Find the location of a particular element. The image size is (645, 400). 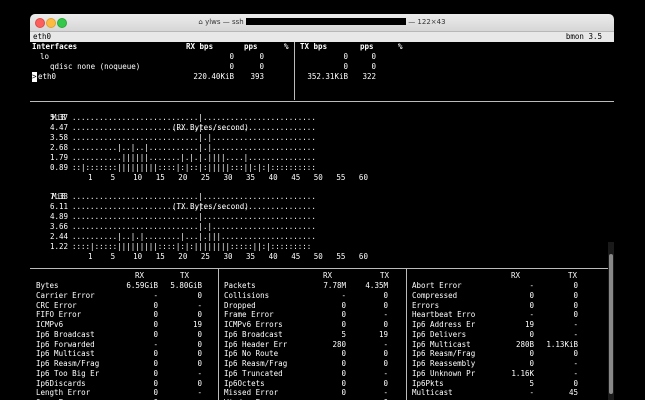

col-tx-bps: TX bps is located at coordinates (314, 46).